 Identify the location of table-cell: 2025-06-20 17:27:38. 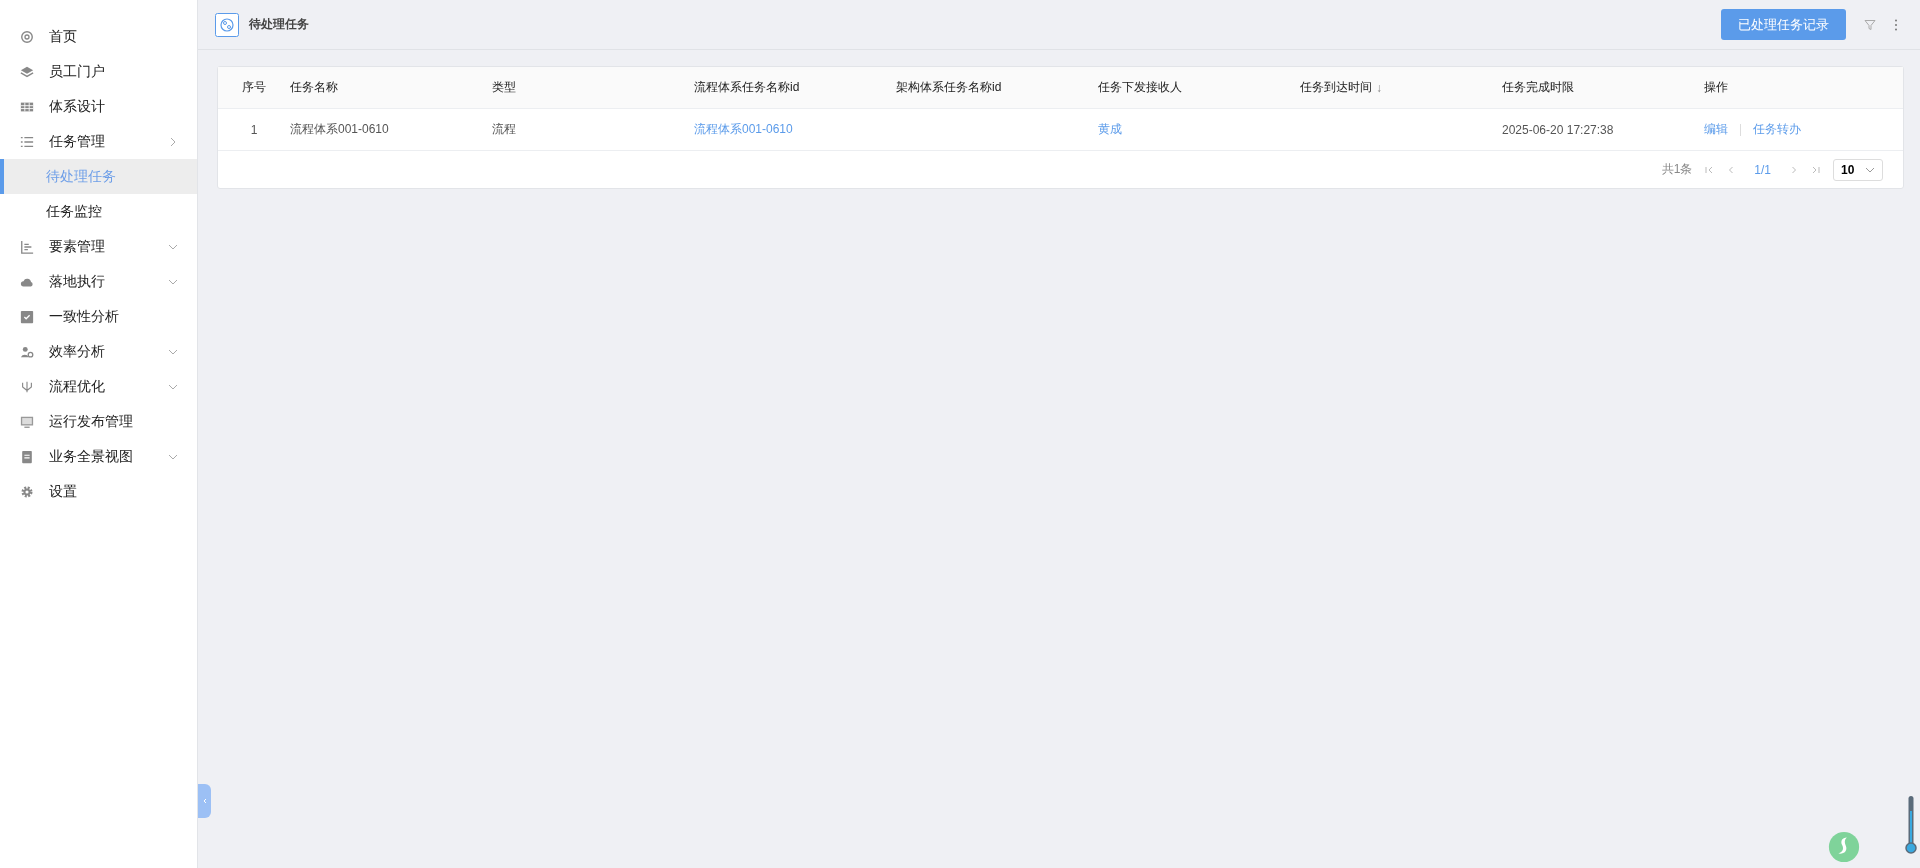
(1558, 129).